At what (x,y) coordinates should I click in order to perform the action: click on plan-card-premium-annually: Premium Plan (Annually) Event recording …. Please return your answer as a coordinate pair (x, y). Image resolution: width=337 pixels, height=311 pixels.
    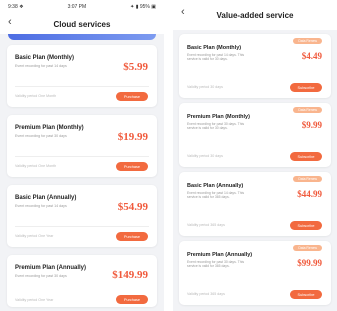
    Looking at the image, I should click on (82, 281).